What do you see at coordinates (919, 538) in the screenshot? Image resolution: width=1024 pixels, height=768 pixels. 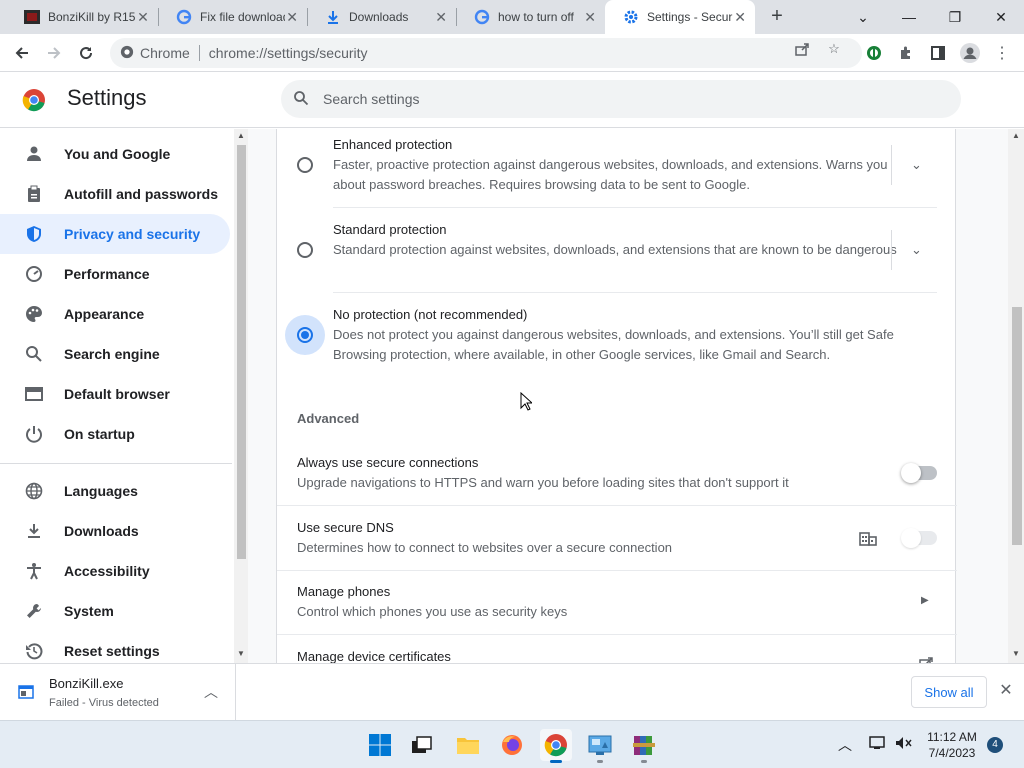 I see `secure-dns-toggle` at bounding box center [919, 538].